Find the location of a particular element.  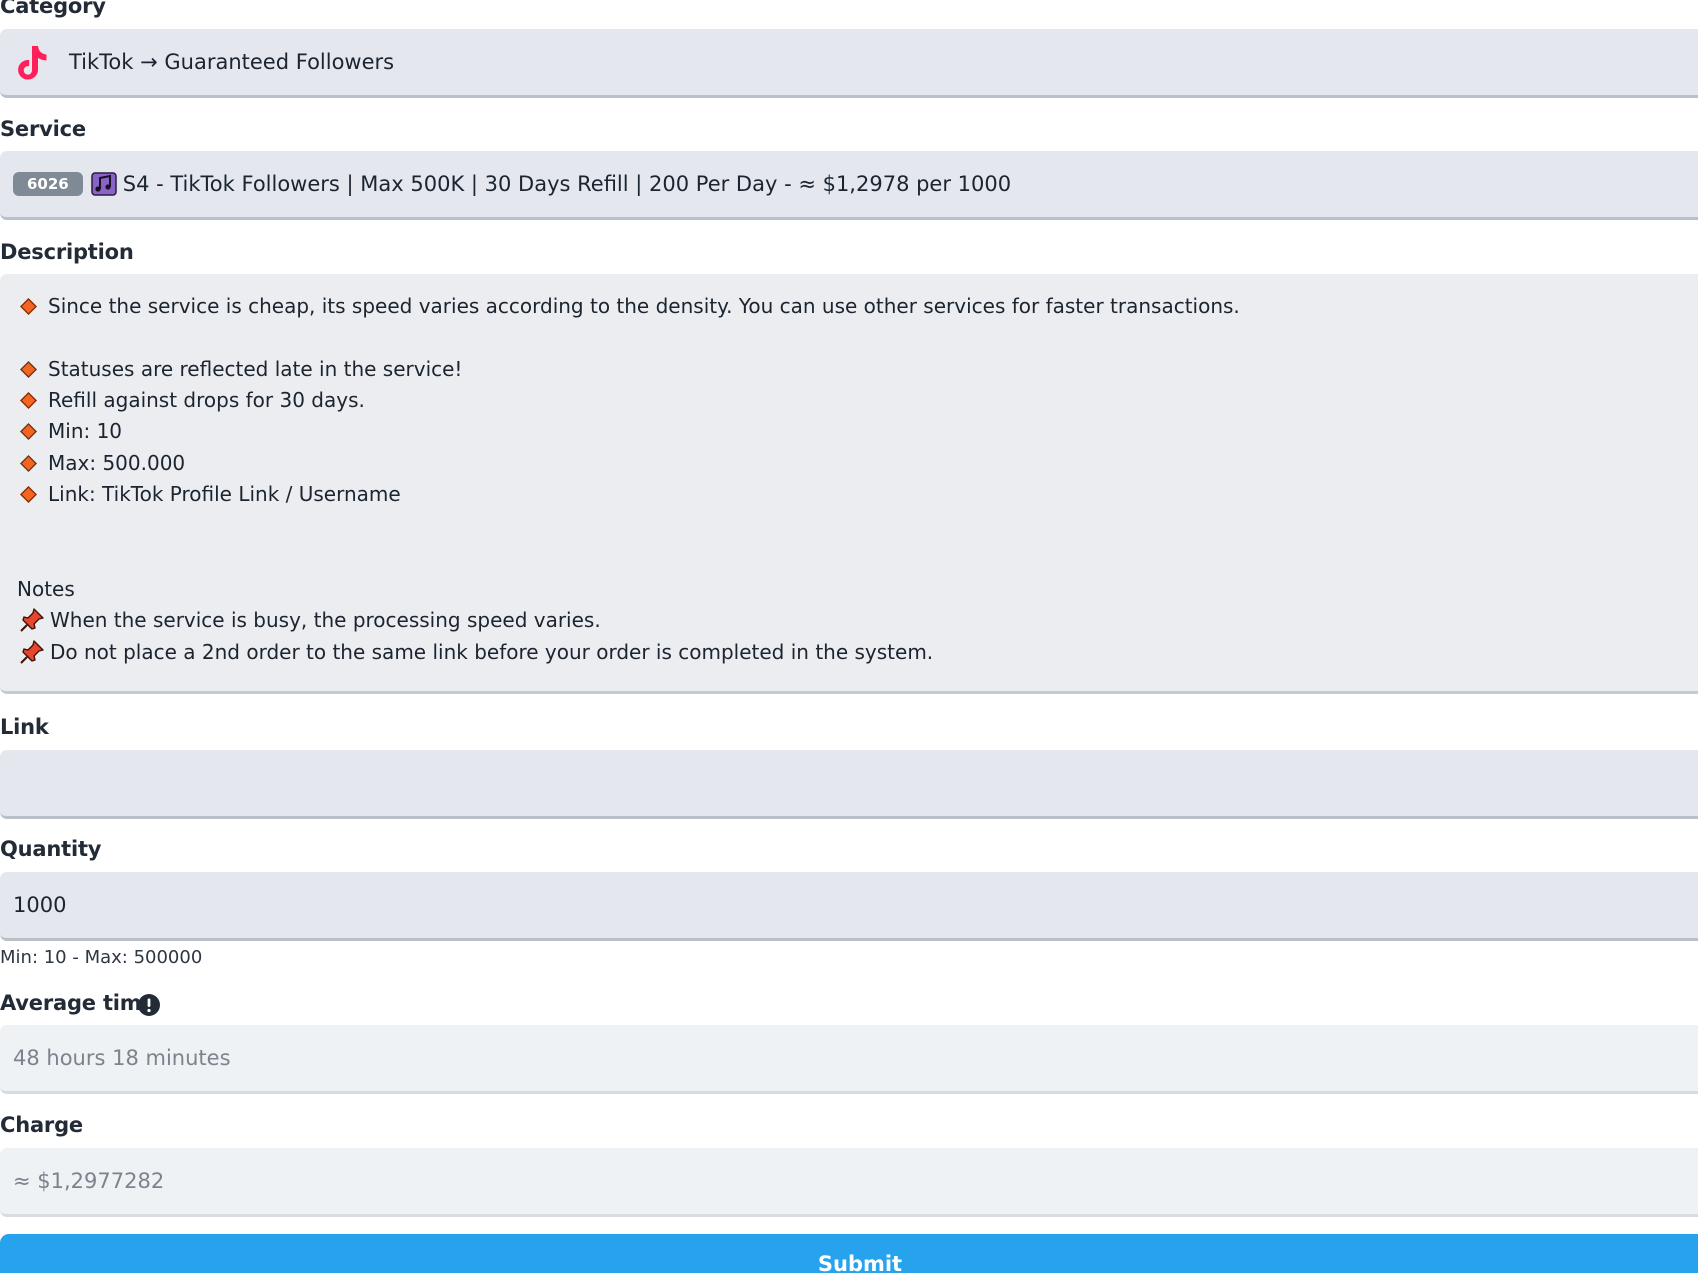

category-value: TikTok → Guaranteed Followers is located at coordinates (232, 62).